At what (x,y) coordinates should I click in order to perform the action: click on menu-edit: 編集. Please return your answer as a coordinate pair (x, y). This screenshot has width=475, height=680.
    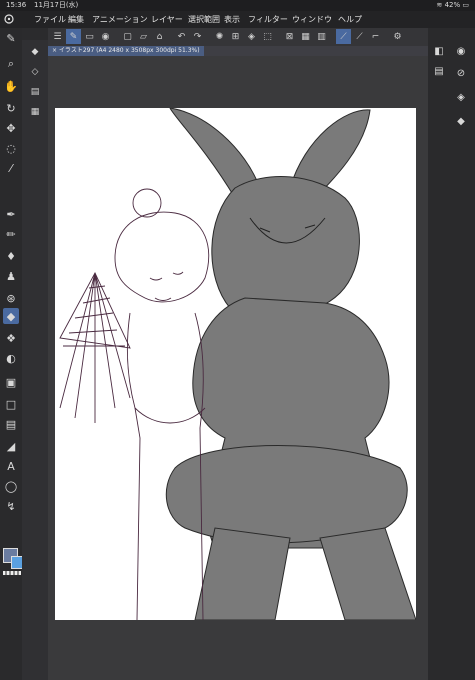
    Looking at the image, I should click on (76, 19).